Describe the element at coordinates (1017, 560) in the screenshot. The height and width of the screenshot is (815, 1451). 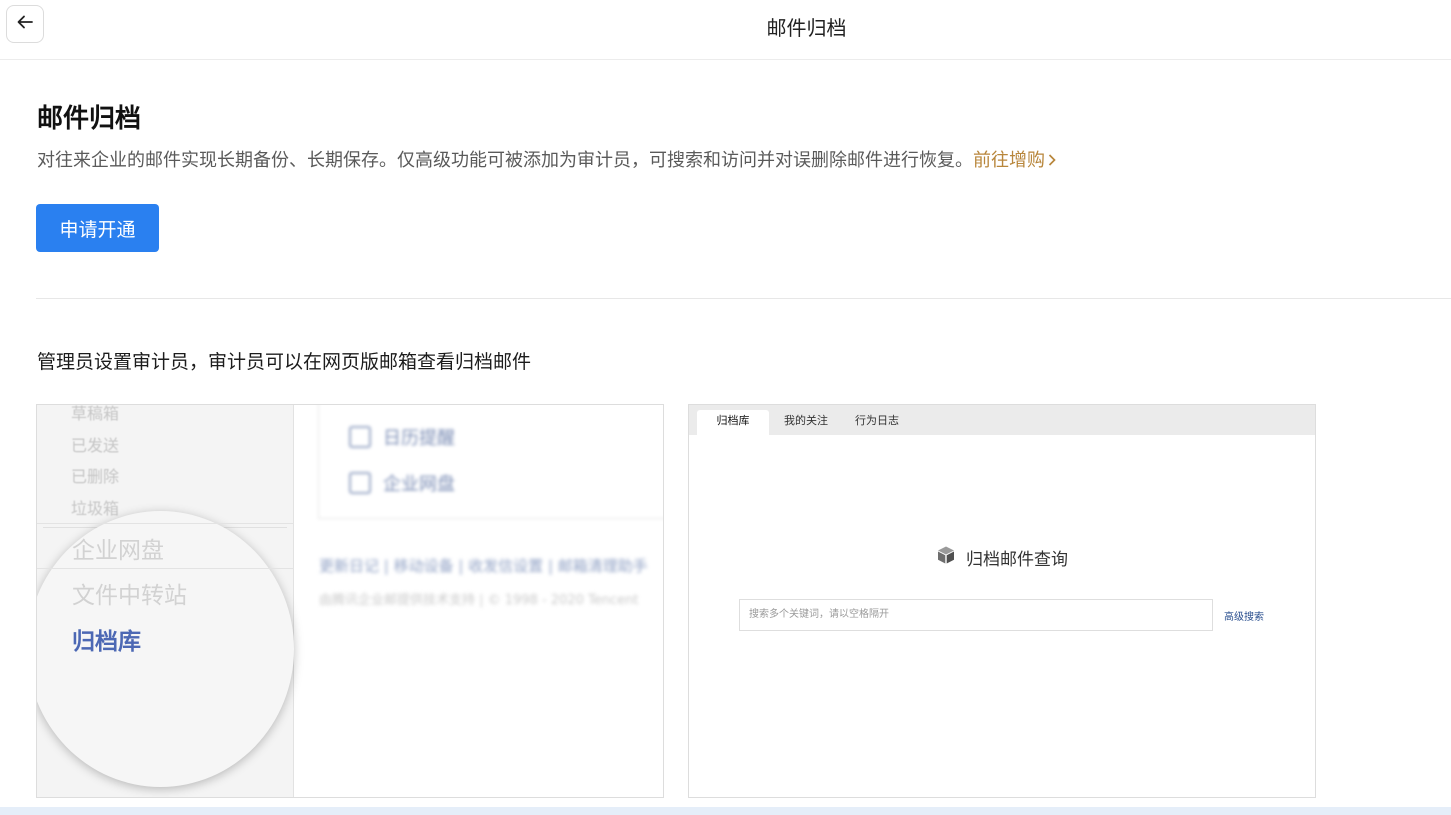
I see `archive-query-title: 归档邮件查询` at that location.